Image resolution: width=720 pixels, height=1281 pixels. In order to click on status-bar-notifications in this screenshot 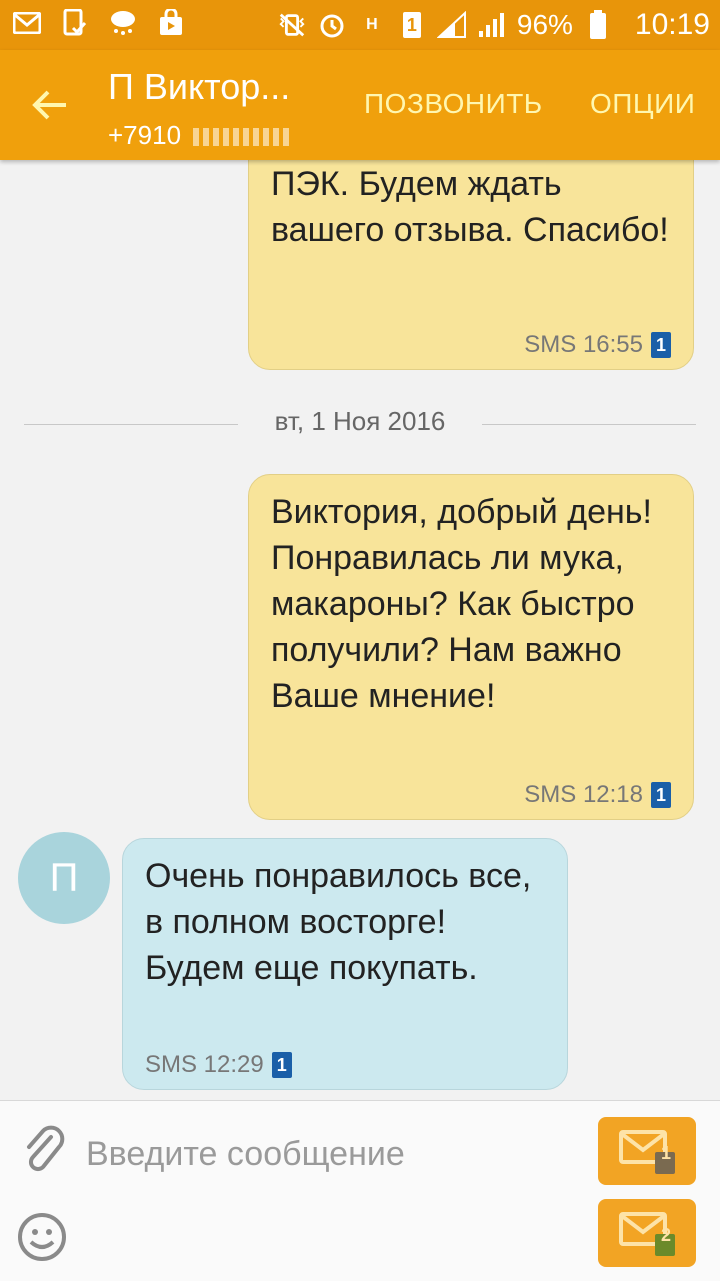, I will do `click(99, 23)`.